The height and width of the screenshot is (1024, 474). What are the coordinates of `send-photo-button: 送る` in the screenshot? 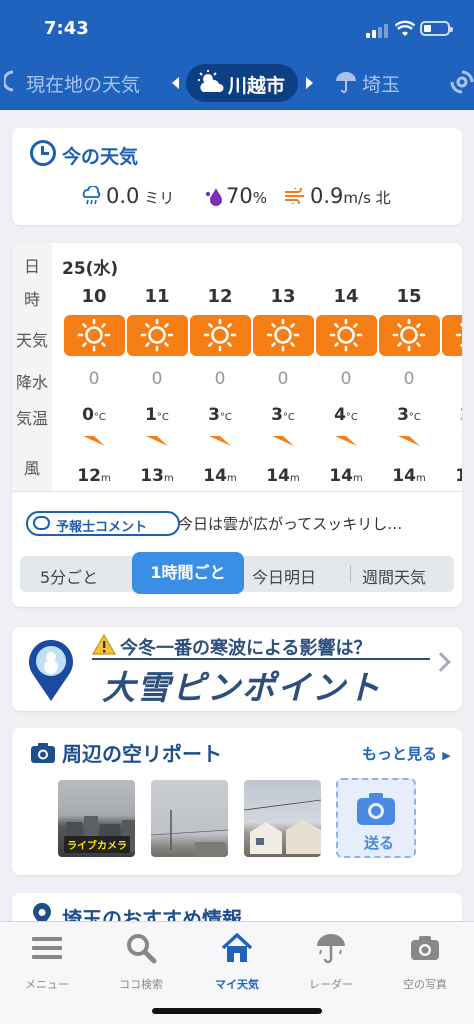 It's located at (376, 818).